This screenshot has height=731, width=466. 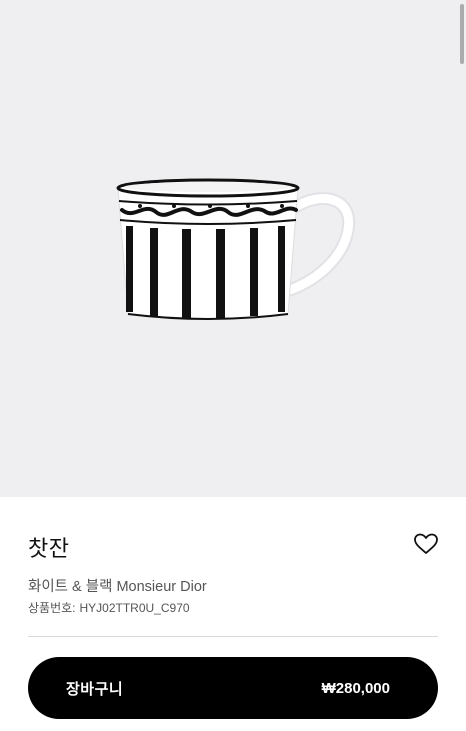 I want to click on product-subtitle: 화이트 & 블랙 Monsieur Dior, so click(x=117, y=587).